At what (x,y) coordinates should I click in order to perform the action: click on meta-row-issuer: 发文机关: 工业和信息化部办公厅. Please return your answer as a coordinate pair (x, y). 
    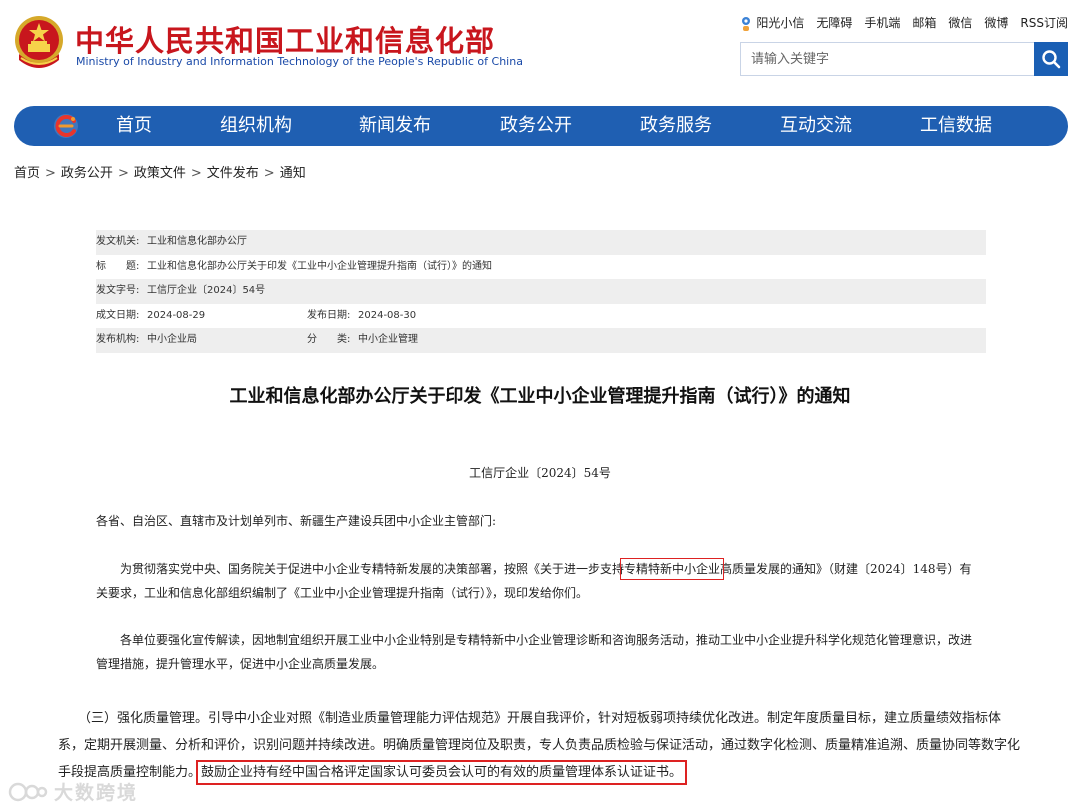
    Looking at the image, I should click on (541, 242).